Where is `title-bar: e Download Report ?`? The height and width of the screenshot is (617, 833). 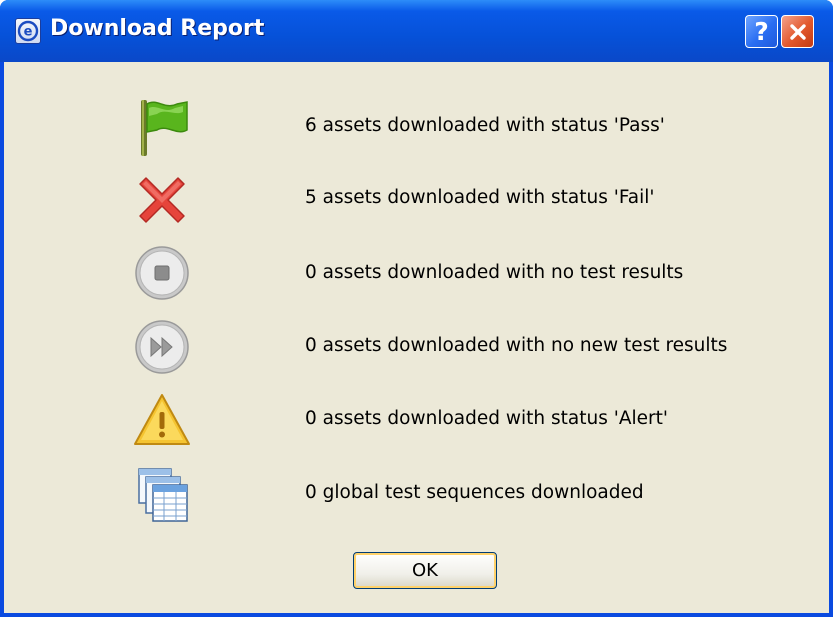 title-bar: e Download Report ? is located at coordinates (416, 31).